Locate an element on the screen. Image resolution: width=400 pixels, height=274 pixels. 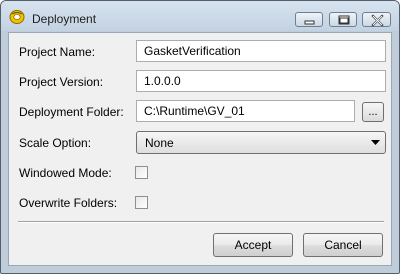
deployment-app-icon is located at coordinates (17, 17).